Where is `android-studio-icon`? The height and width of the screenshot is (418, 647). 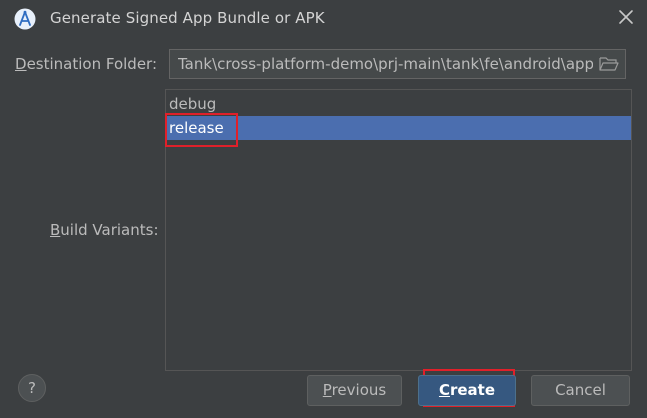
android-studio-icon is located at coordinates (25, 19).